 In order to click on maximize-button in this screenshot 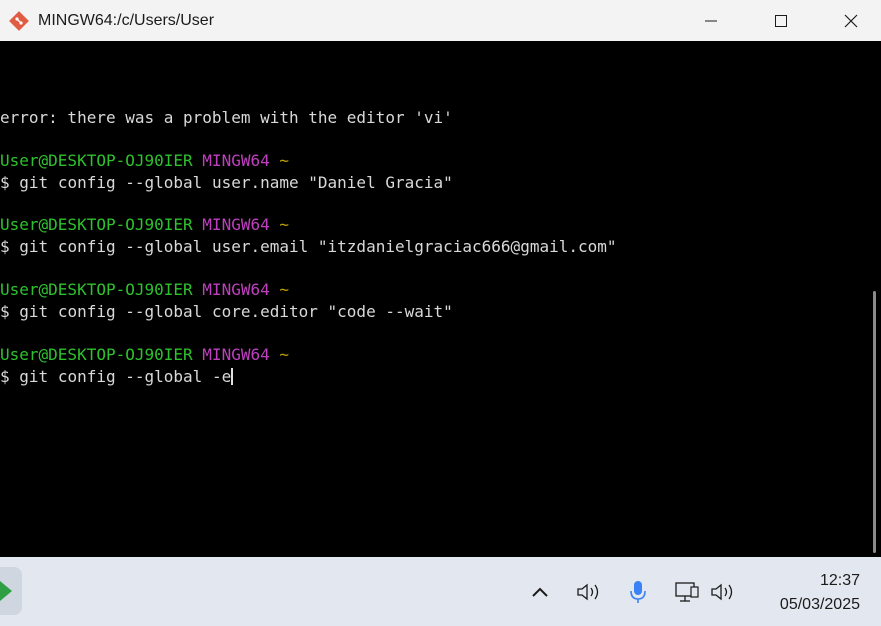, I will do `click(781, 20)`.